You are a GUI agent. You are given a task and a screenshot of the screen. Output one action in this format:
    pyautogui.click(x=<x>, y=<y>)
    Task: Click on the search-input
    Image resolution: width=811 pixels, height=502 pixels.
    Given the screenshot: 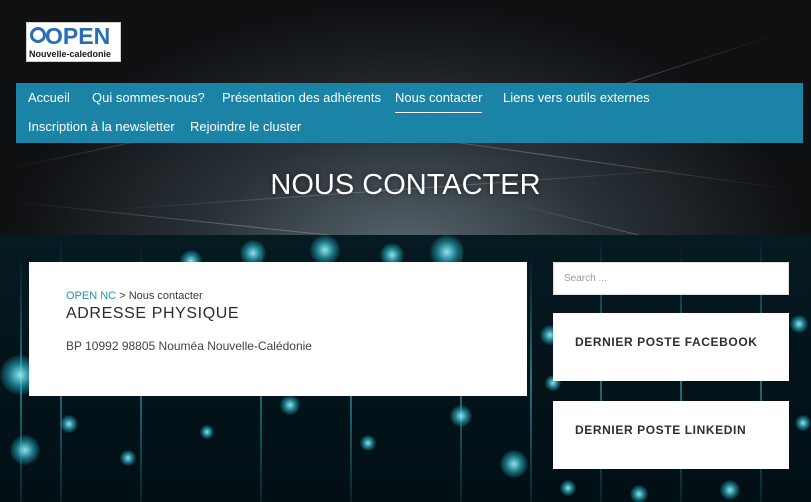 What is the action you would take?
    pyautogui.click(x=671, y=278)
    